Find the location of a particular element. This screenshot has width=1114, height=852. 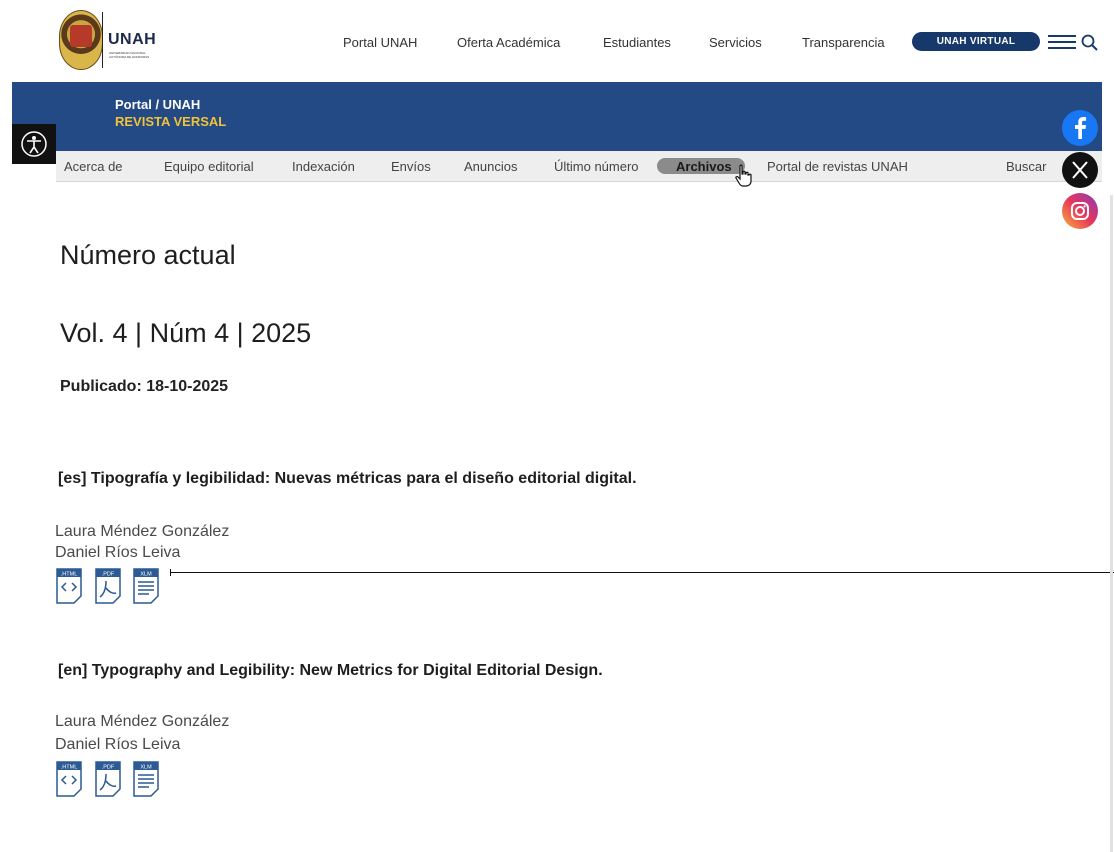

nav-portal-unah: Portal UNAH is located at coordinates (380, 42).